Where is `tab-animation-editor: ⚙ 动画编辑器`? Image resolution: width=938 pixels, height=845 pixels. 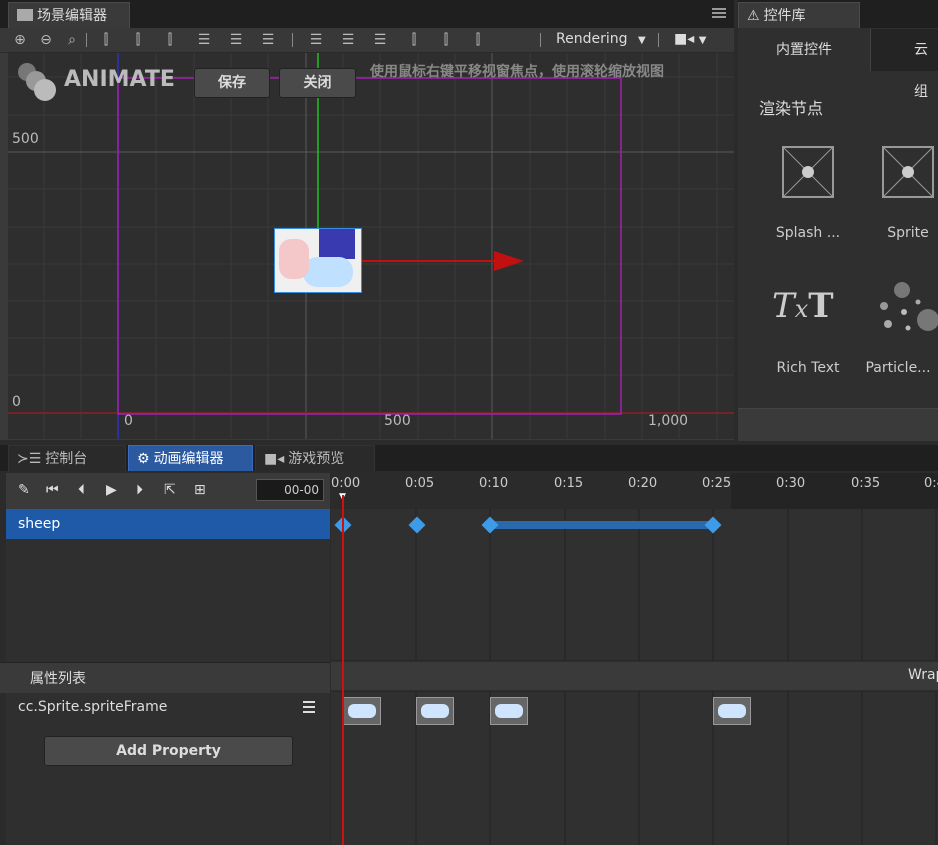
tab-animation-editor: ⚙ 动画编辑器 is located at coordinates (190, 458).